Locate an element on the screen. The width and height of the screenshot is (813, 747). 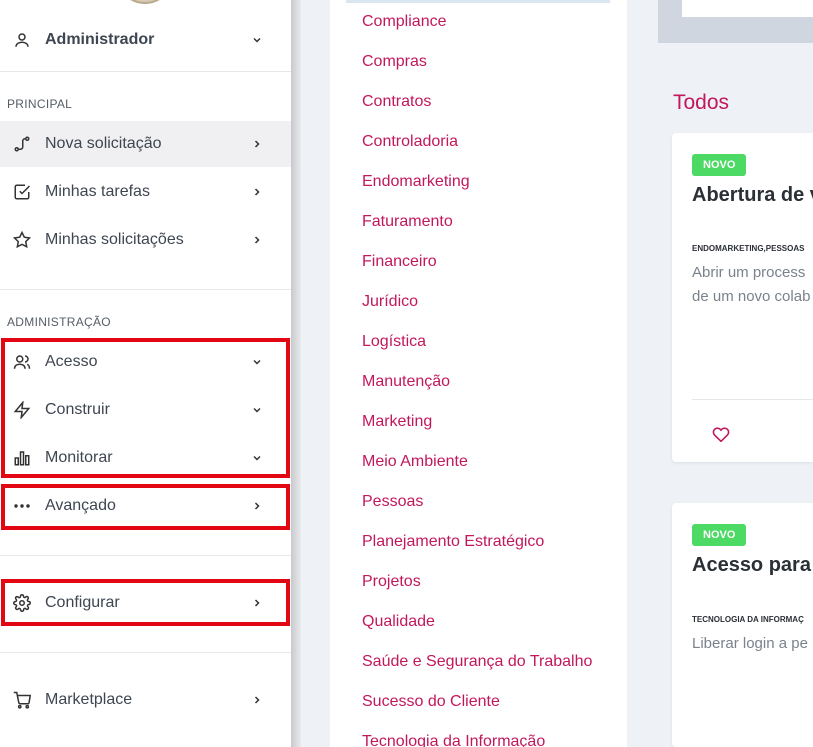
category-item: Sucesso do Cliente is located at coordinates (431, 702).